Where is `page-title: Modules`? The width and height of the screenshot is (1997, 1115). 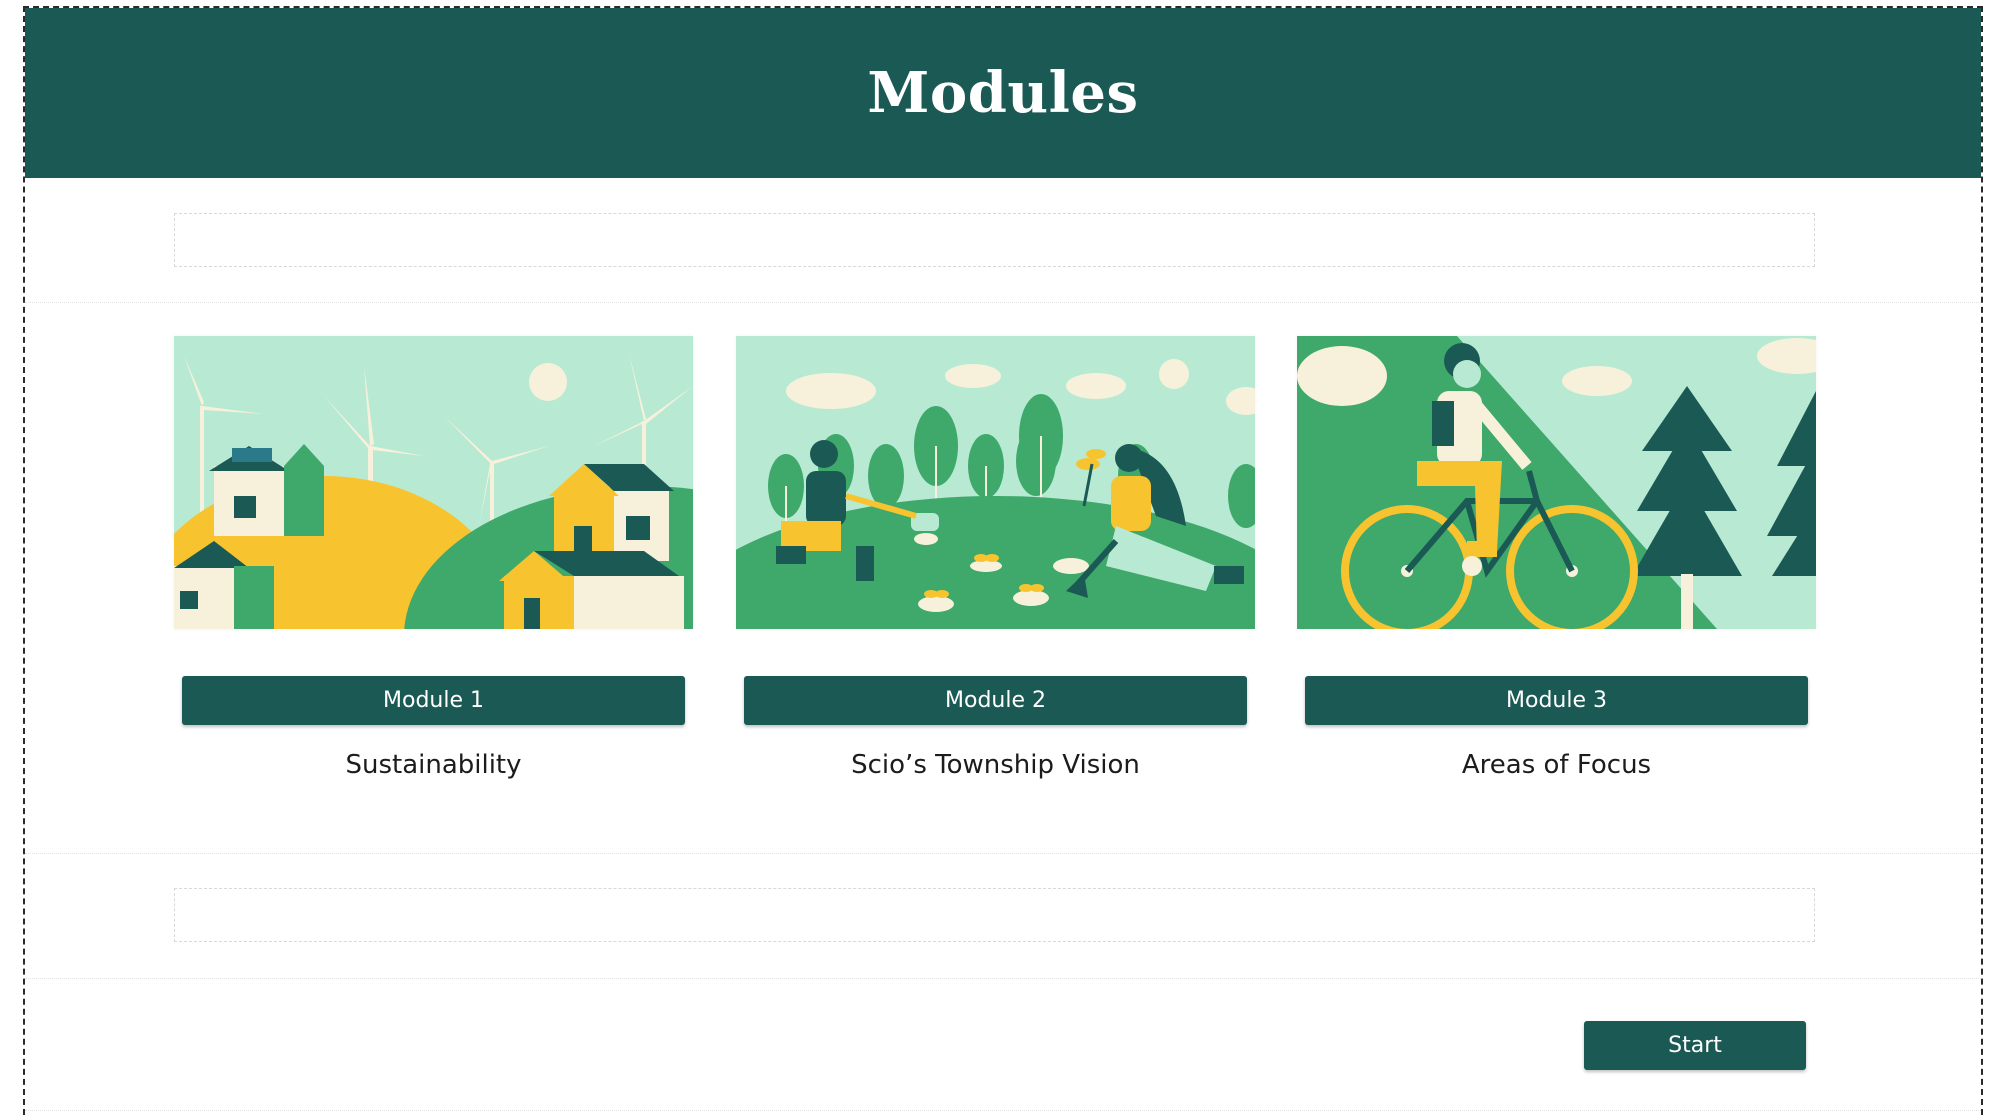 page-title: Modules is located at coordinates (1003, 93).